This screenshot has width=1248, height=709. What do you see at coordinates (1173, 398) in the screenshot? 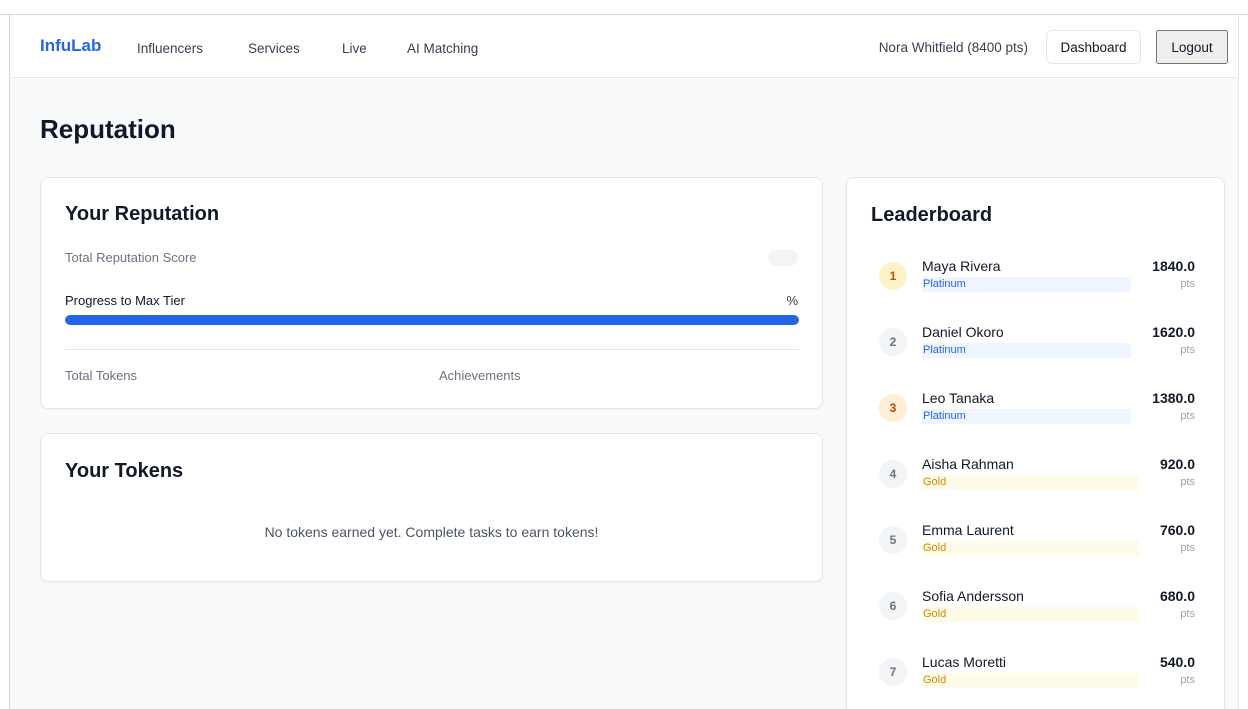
I see `leaderboard-points: 1380.0` at bounding box center [1173, 398].